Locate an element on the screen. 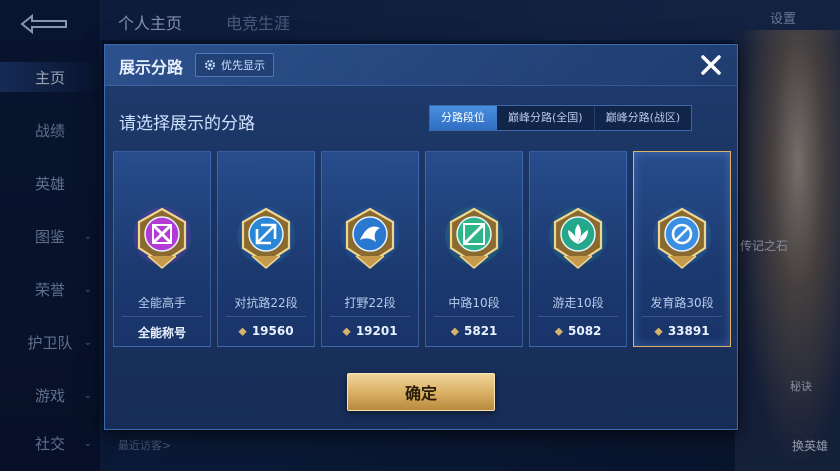 Image resolution: width=840 pixels, height=471 pixels. lane-name: 中路10段 is located at coordinates (474, 303).